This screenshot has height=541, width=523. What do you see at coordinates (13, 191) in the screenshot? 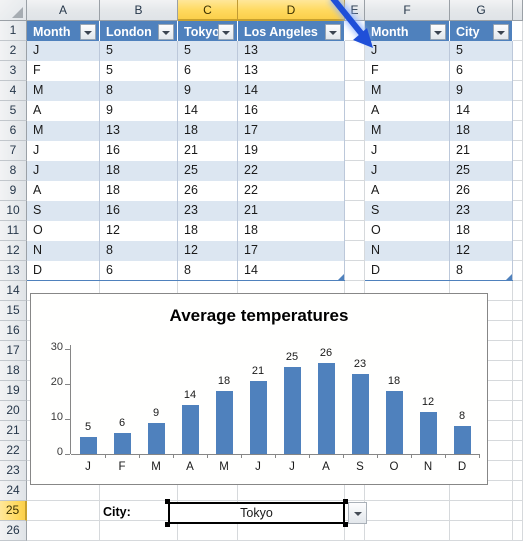
I see `row-header-9: 9` at bounding box center [13, 191].